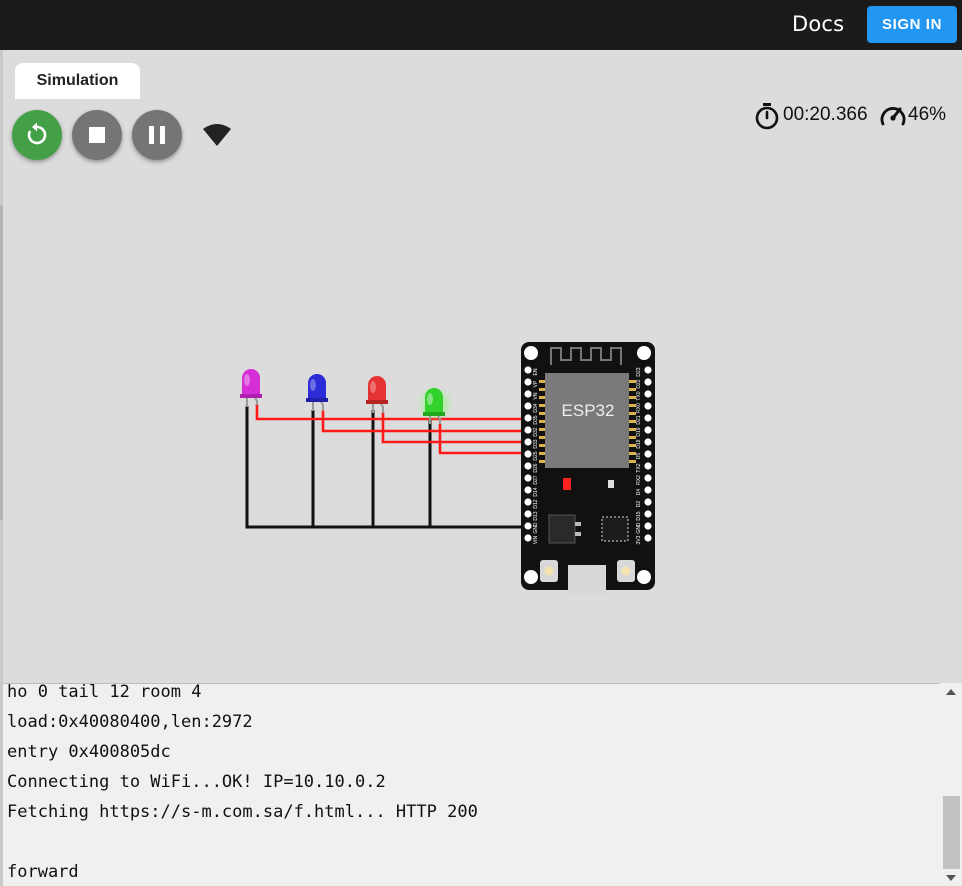 This screenshot has height=886, width=962. Describe the element at coordinates (639, 467) in the screenshot. I see `pin-label: TX2` at that location.